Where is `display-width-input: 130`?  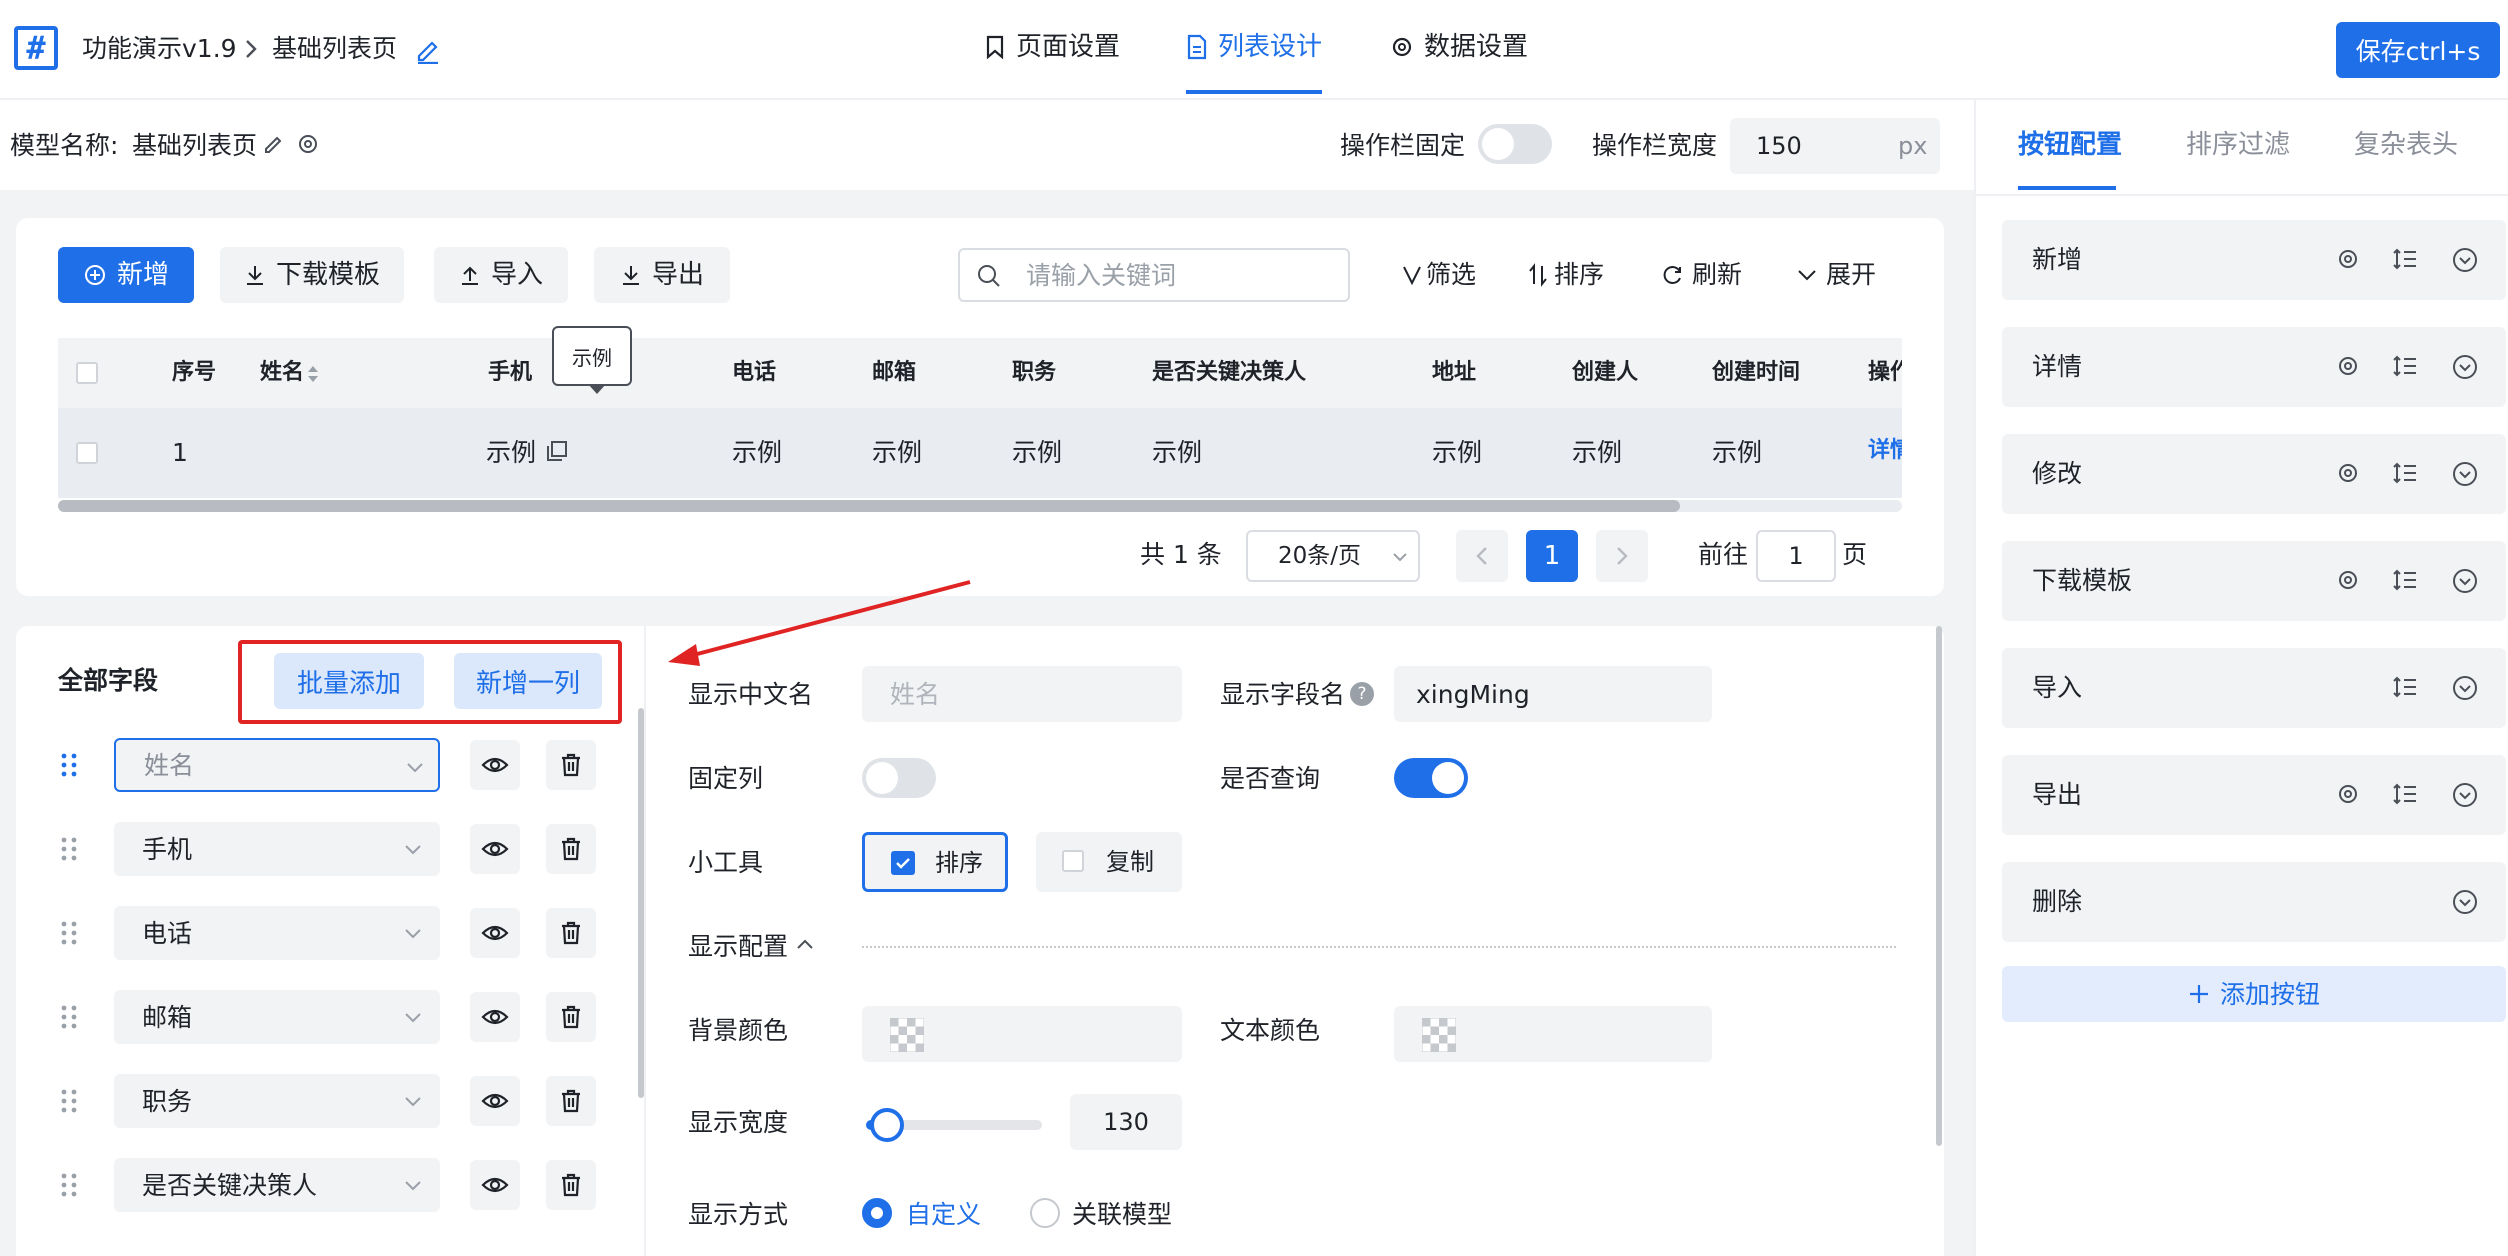
display-width-input: 130 is located at coordinates (1126, 1122).